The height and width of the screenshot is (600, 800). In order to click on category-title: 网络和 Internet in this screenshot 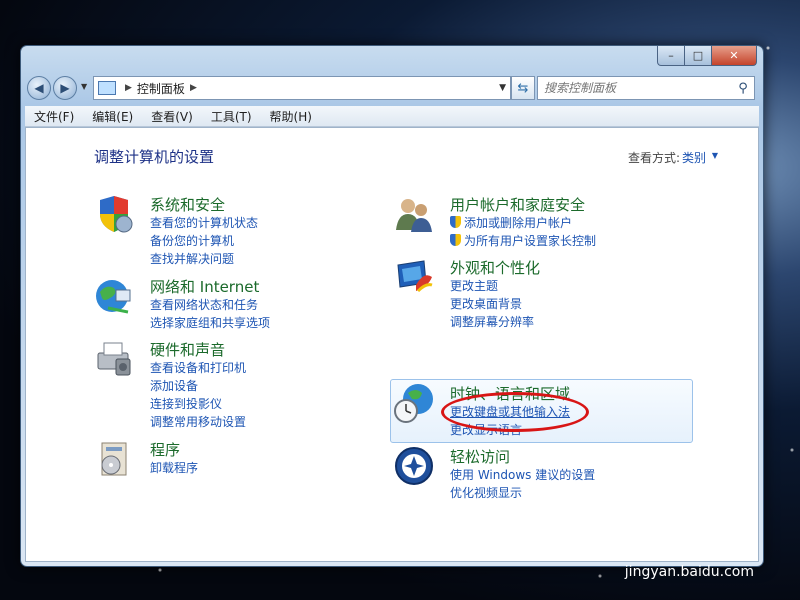, I will do `click(204, 286)`.